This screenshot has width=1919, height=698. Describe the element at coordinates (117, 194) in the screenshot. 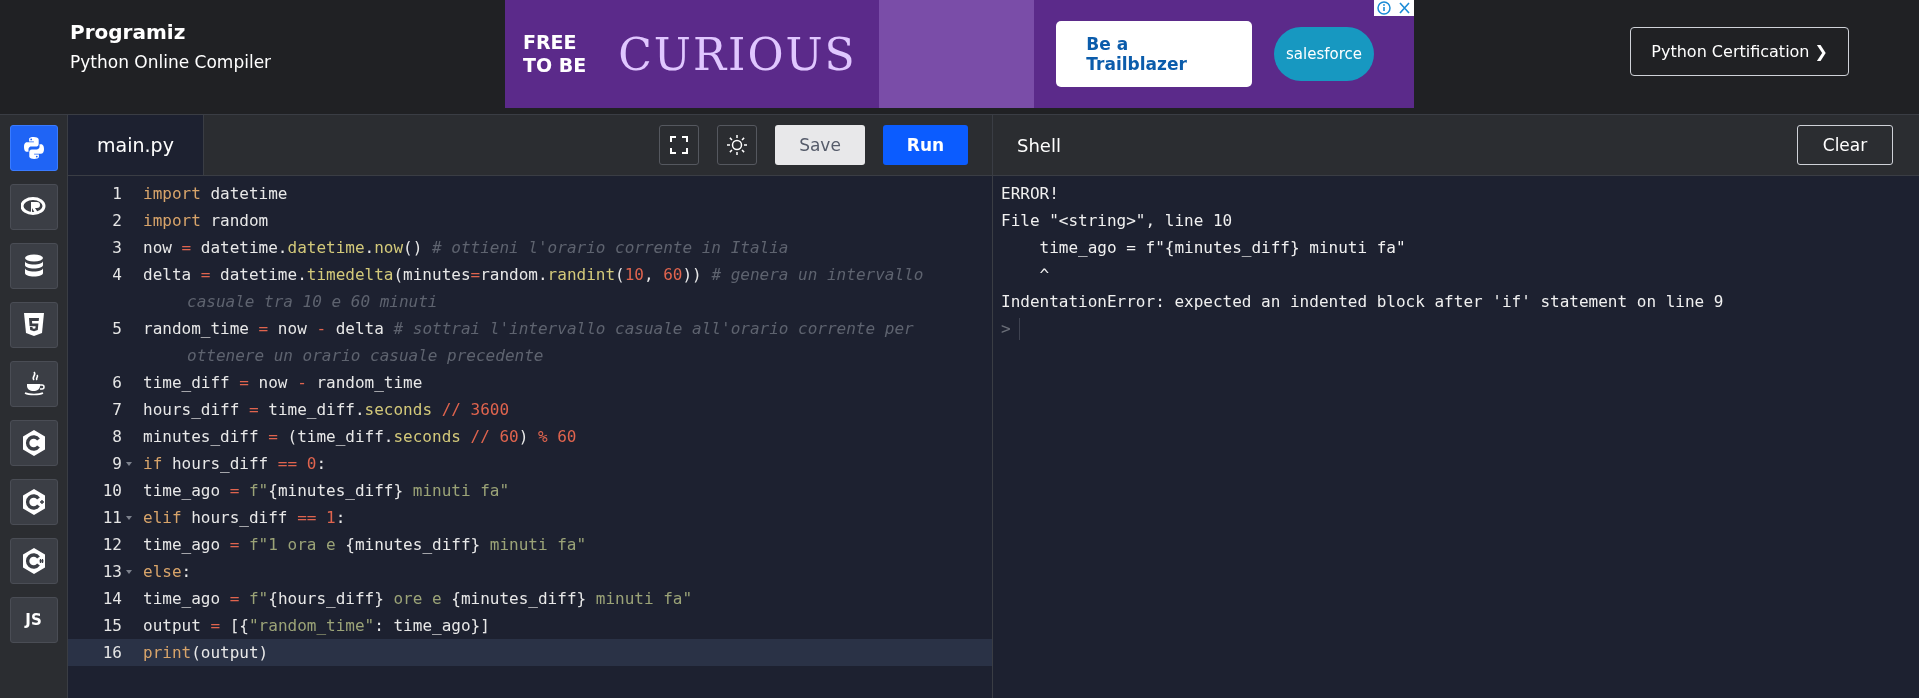

I see `line-number: 1` at that location.